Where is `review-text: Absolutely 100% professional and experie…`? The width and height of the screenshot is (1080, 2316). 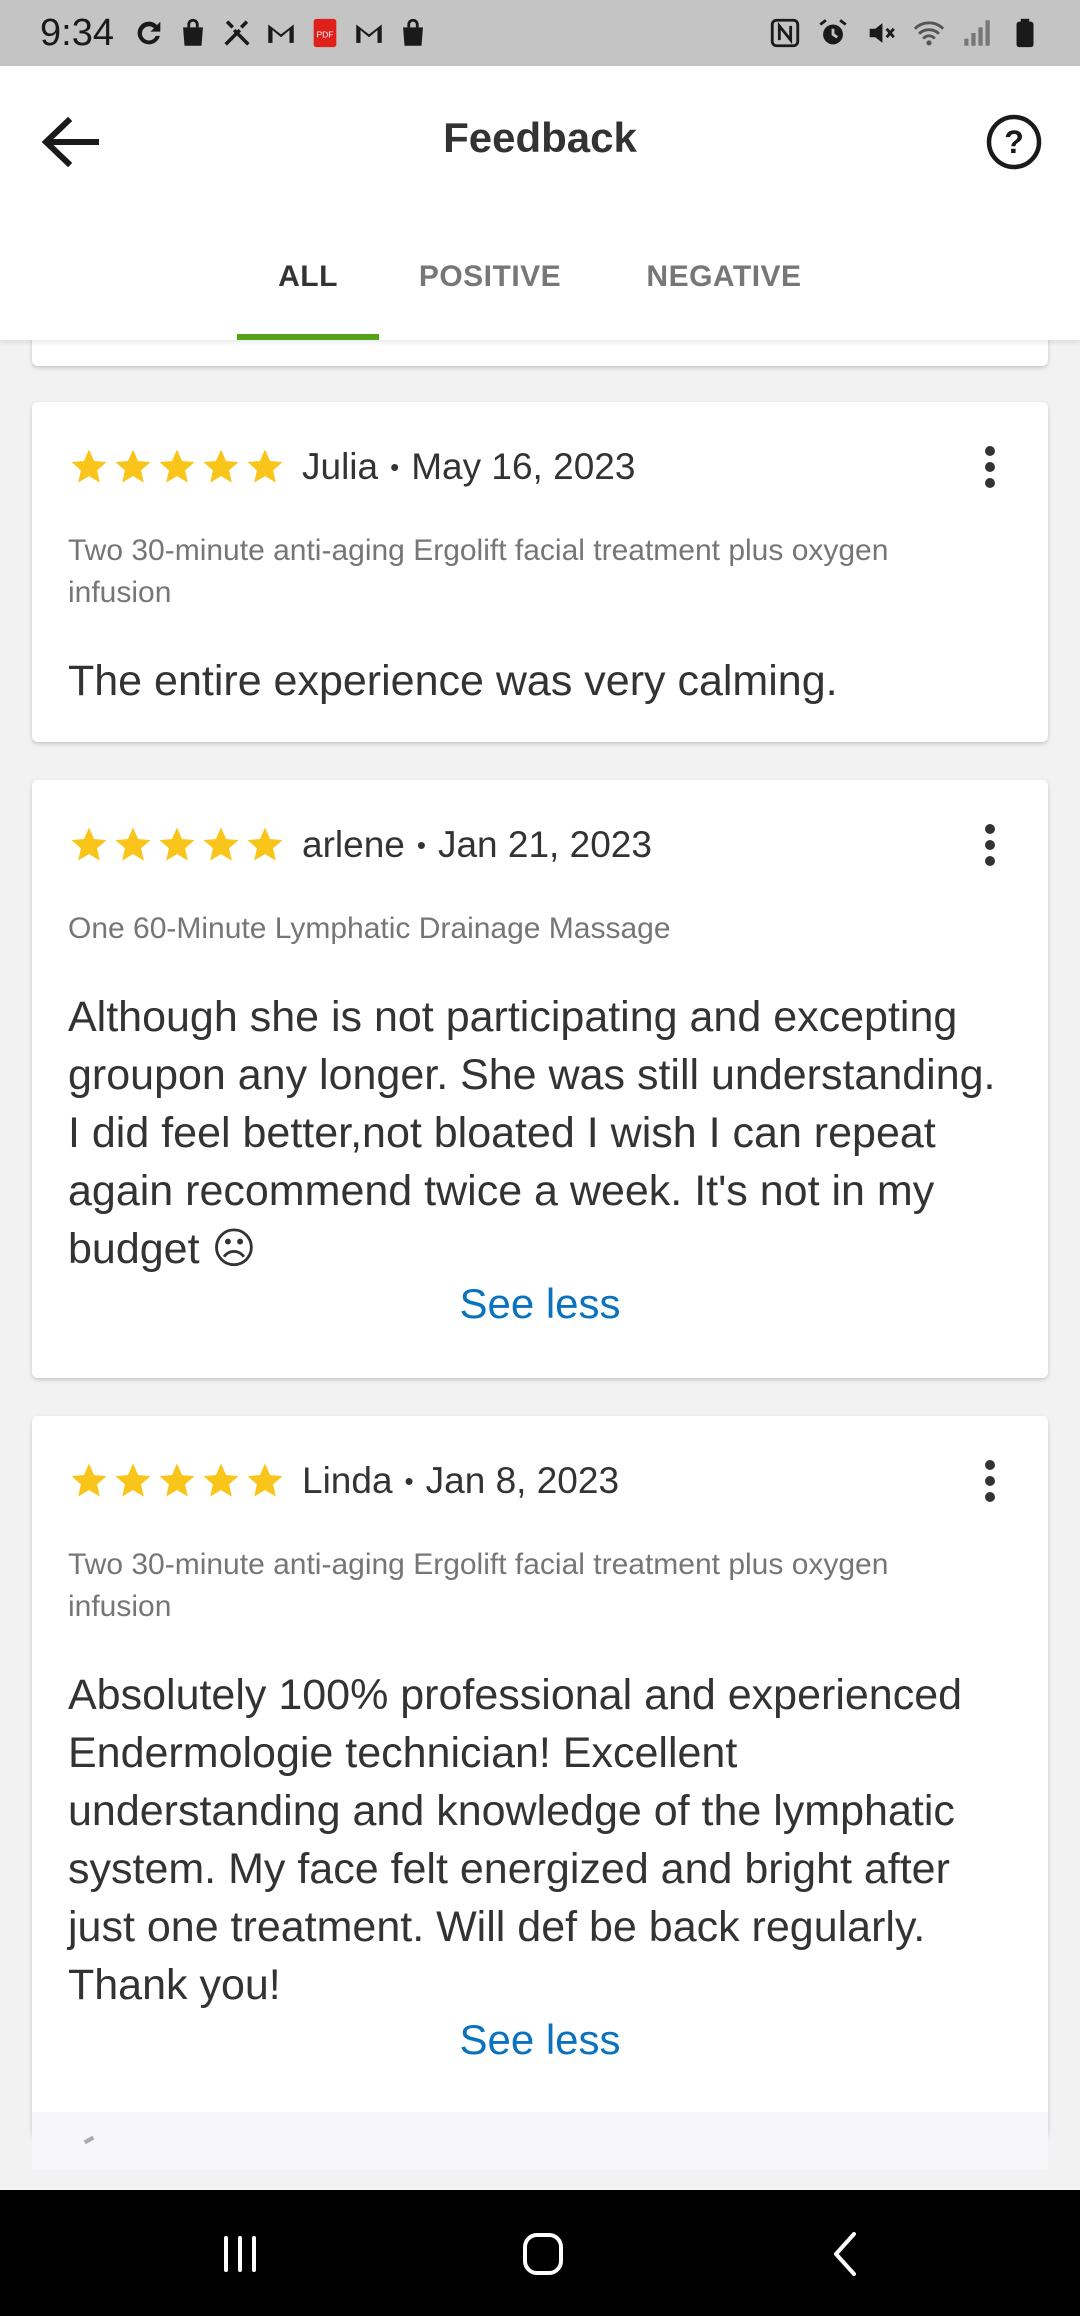 review-text: Absolutely 100% professional and experie… is located at coordinates (515, 1840).